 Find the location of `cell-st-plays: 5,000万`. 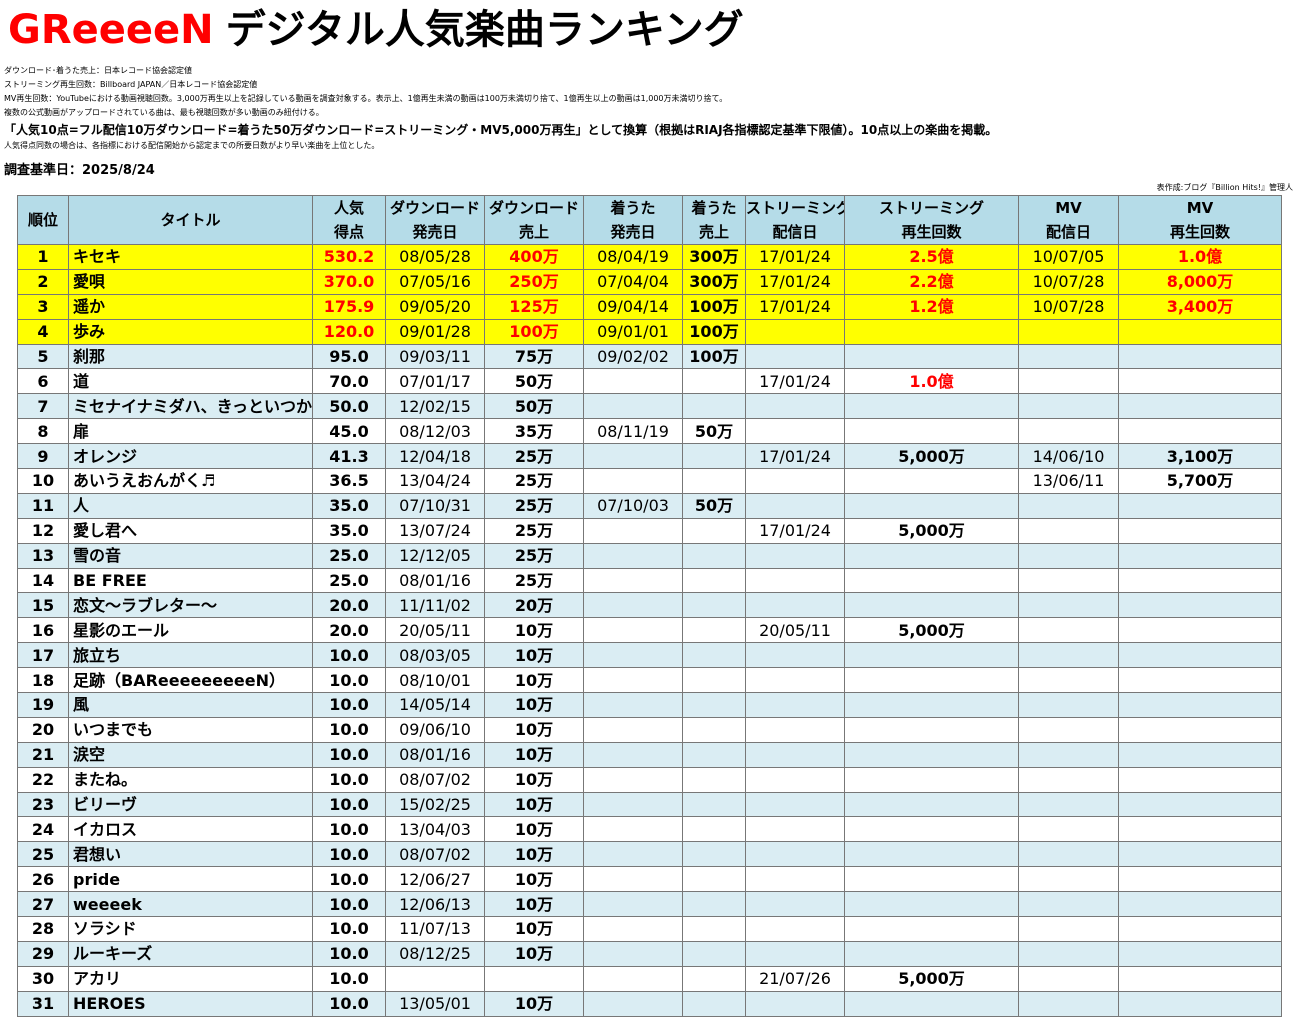

cell-st-plays: 5,000万 is located at coordinates (931, 978).